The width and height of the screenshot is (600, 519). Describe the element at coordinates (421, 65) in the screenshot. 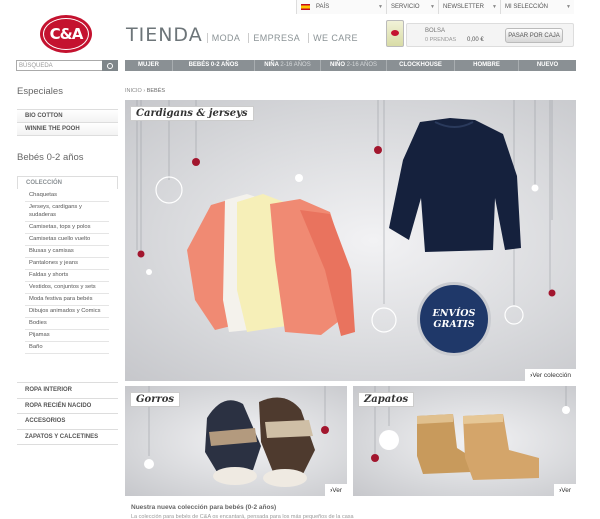

I see `nav-clockhouse: CLOCKHOUSE` at that location.